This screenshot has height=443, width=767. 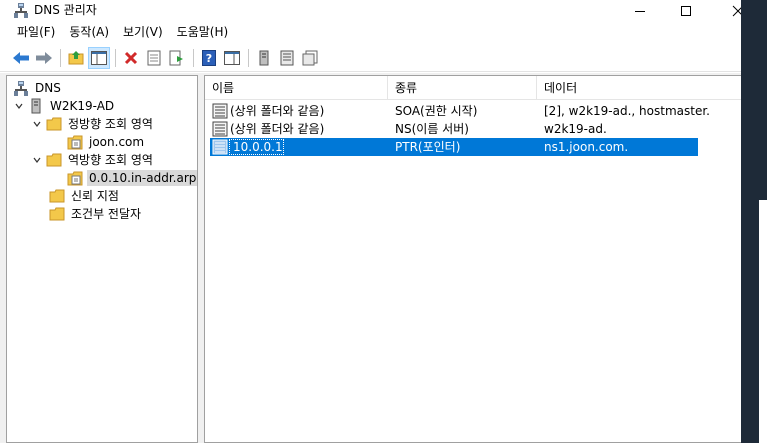 I want to click on minimize-button, so click(x=640, y=10).